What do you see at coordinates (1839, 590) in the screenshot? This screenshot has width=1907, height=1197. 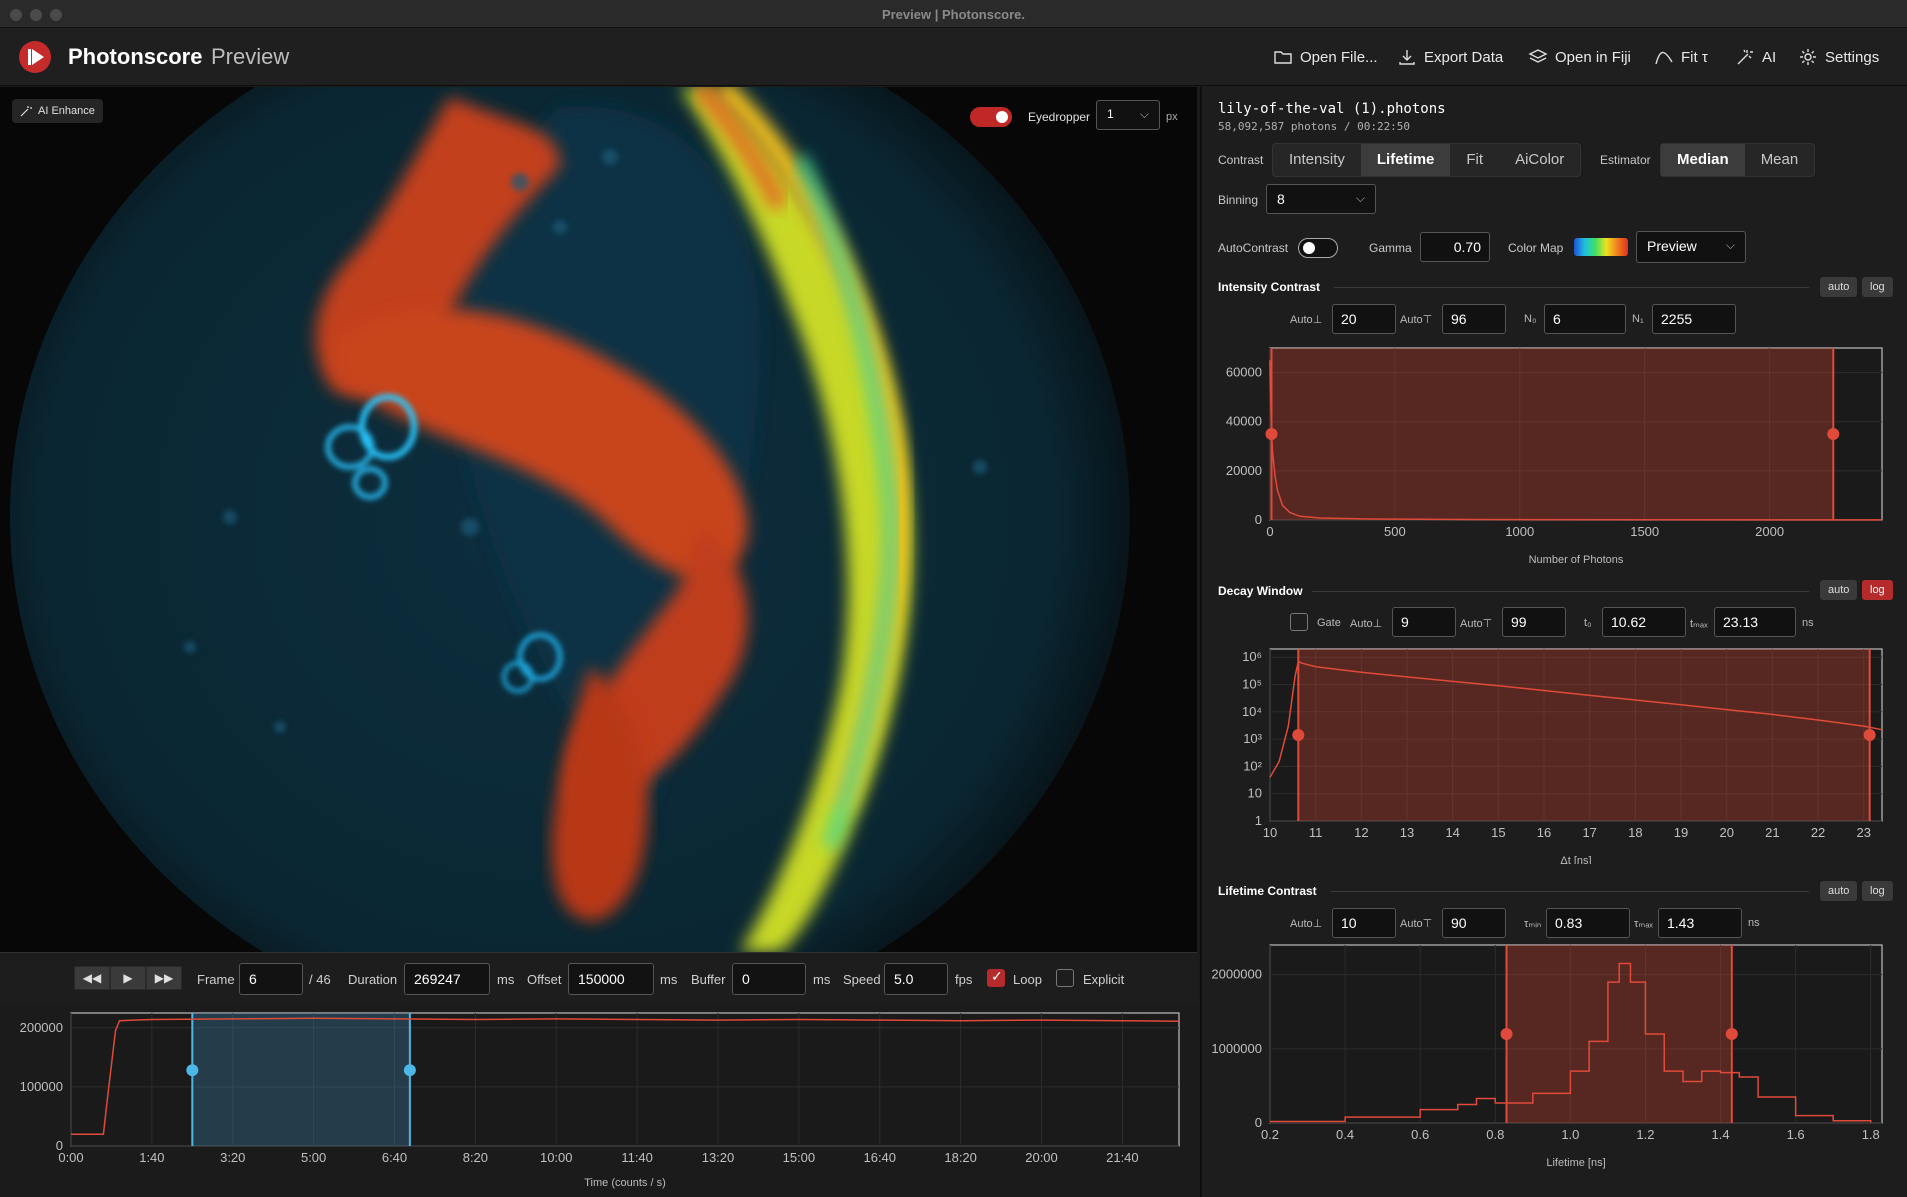 I see `decay-auto-button: auto` at bounding box center [1839, 590].